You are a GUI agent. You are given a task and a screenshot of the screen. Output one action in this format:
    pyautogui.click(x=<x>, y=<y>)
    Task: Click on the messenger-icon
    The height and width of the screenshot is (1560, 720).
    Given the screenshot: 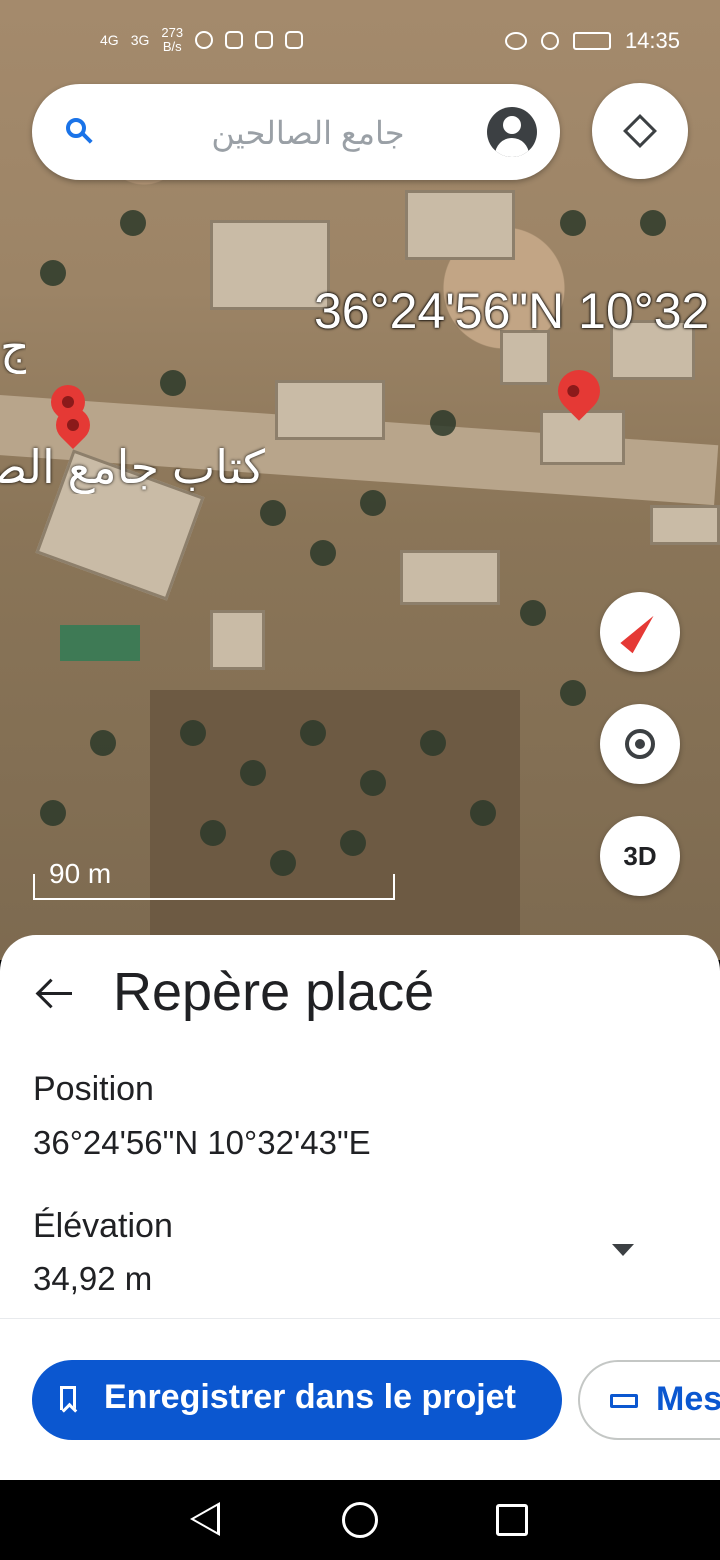 What is the action you would take?
    pyautogui.click(x=204, y=40)
    